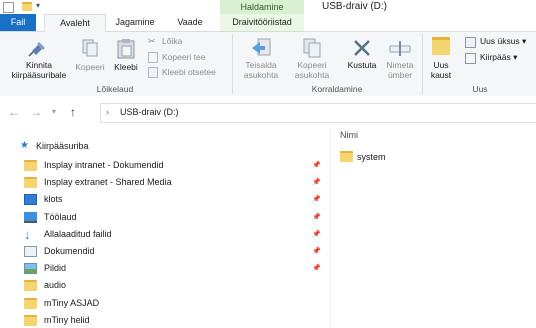 The width and height of the screenshot is (536, 328). I want to click on nav-item-label: Pildid, so click(55, 268).